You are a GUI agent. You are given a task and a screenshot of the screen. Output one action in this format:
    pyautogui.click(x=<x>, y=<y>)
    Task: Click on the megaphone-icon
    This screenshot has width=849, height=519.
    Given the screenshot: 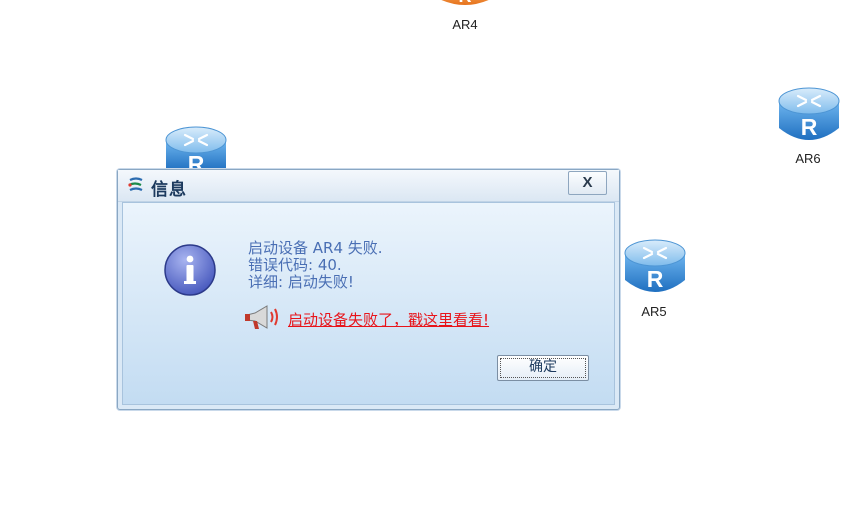 What is the action you would take?
    pyautogui.click(x=261, y=317)
    